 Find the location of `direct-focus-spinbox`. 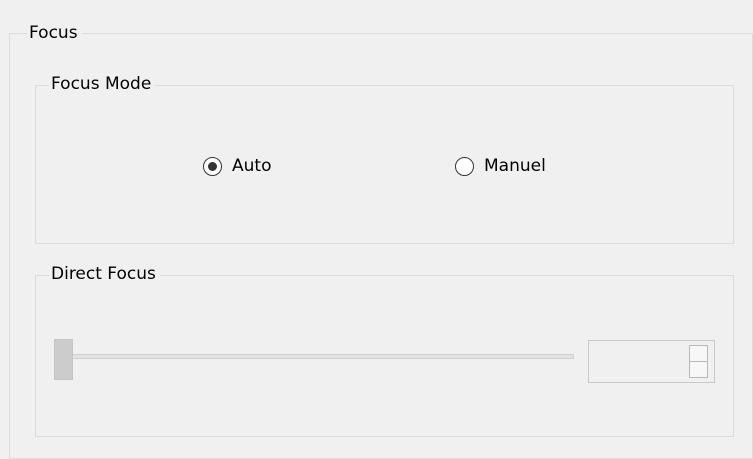

direct-focus-spinbox is located at coordinates (651, 361).